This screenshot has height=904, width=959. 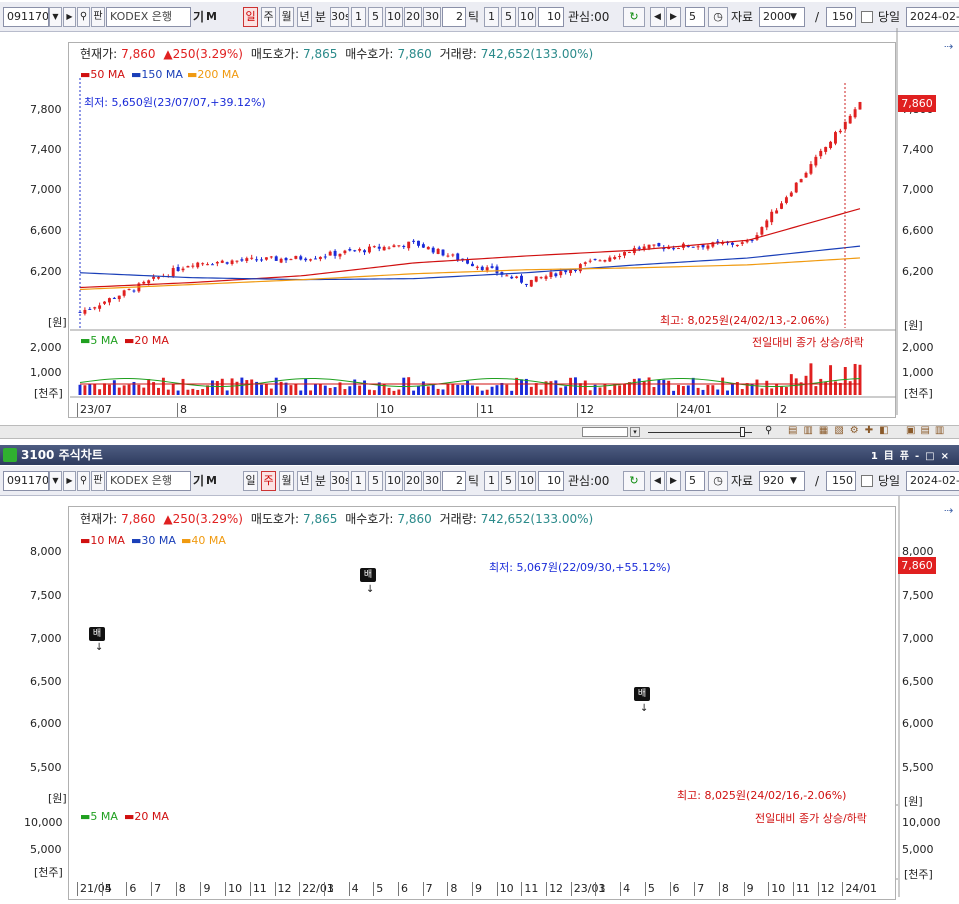 I want to click on min10-button-2: 10, so click(x=394, y=481).